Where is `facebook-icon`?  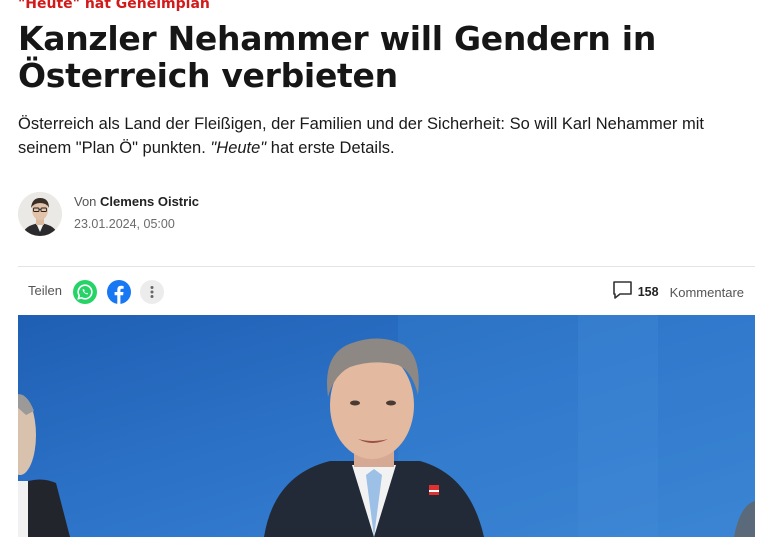
facebook-icon is located at coordinates (119, 292).